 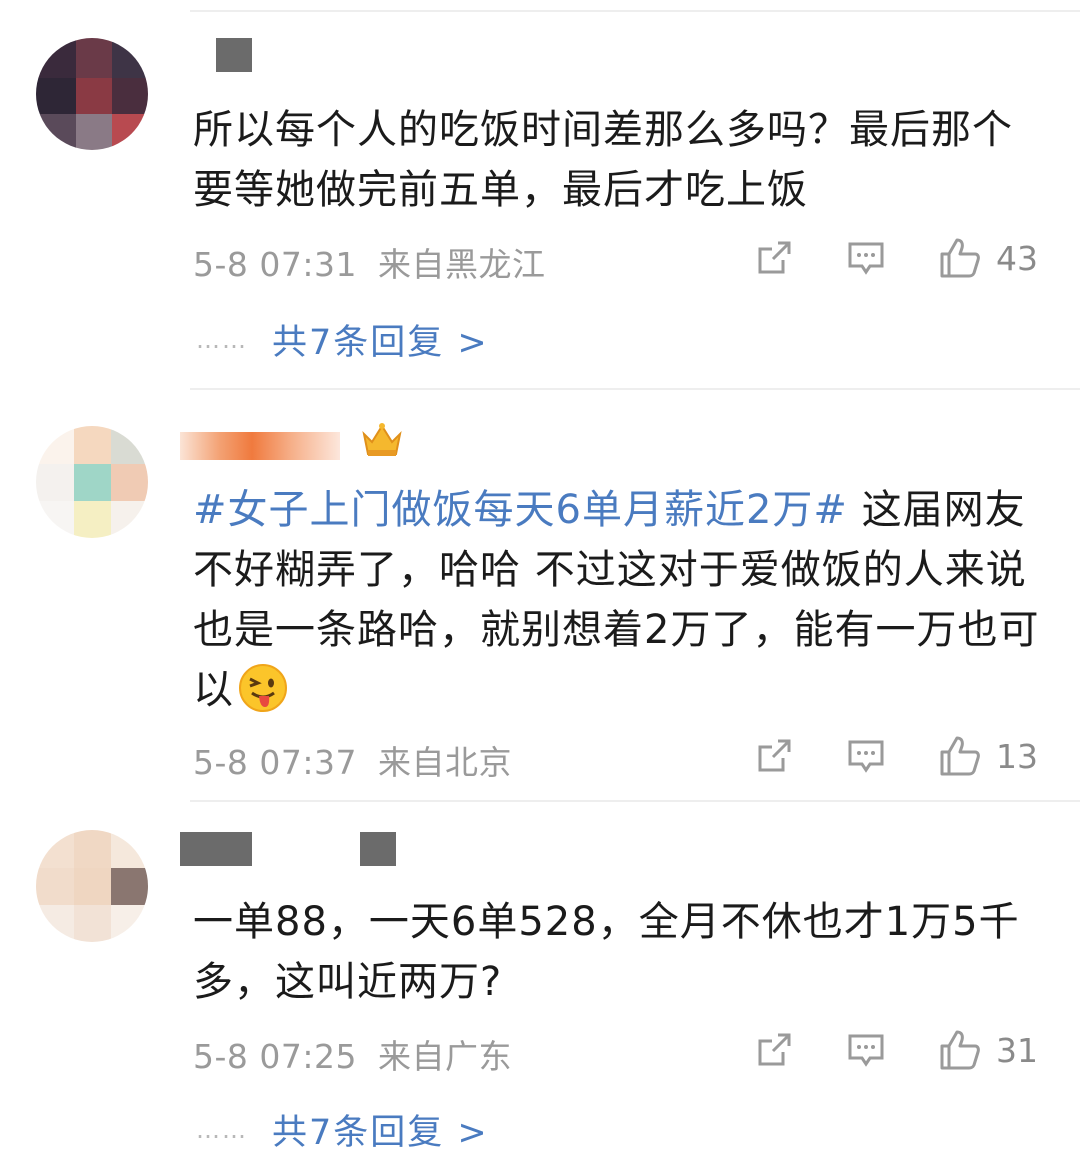 What do you see at coordinates (382, 440) in the screenshot?
I see `crown-badge-icon` at bounding box center [382, 440].